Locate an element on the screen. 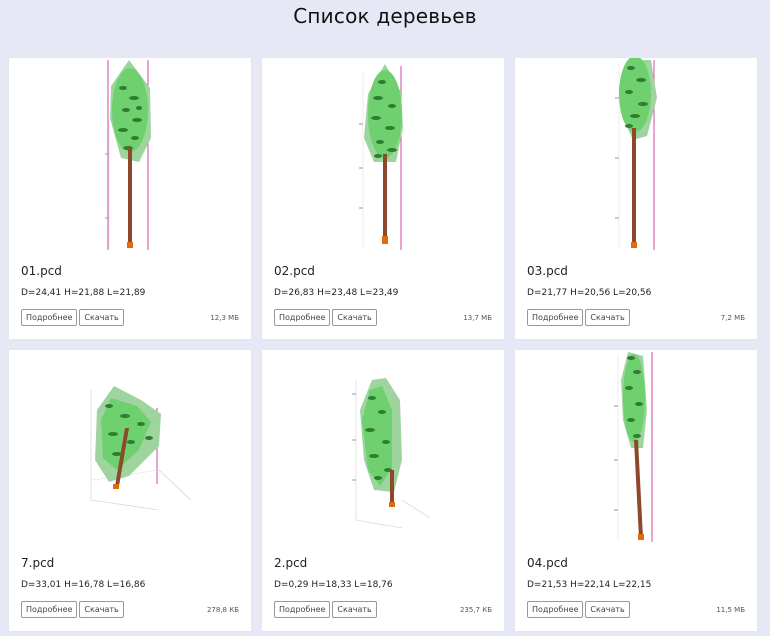 The image size is (770, 636). tree-metrics: D=21,77 H=20,56 L=20,56 is located at coordinates (589, 293).